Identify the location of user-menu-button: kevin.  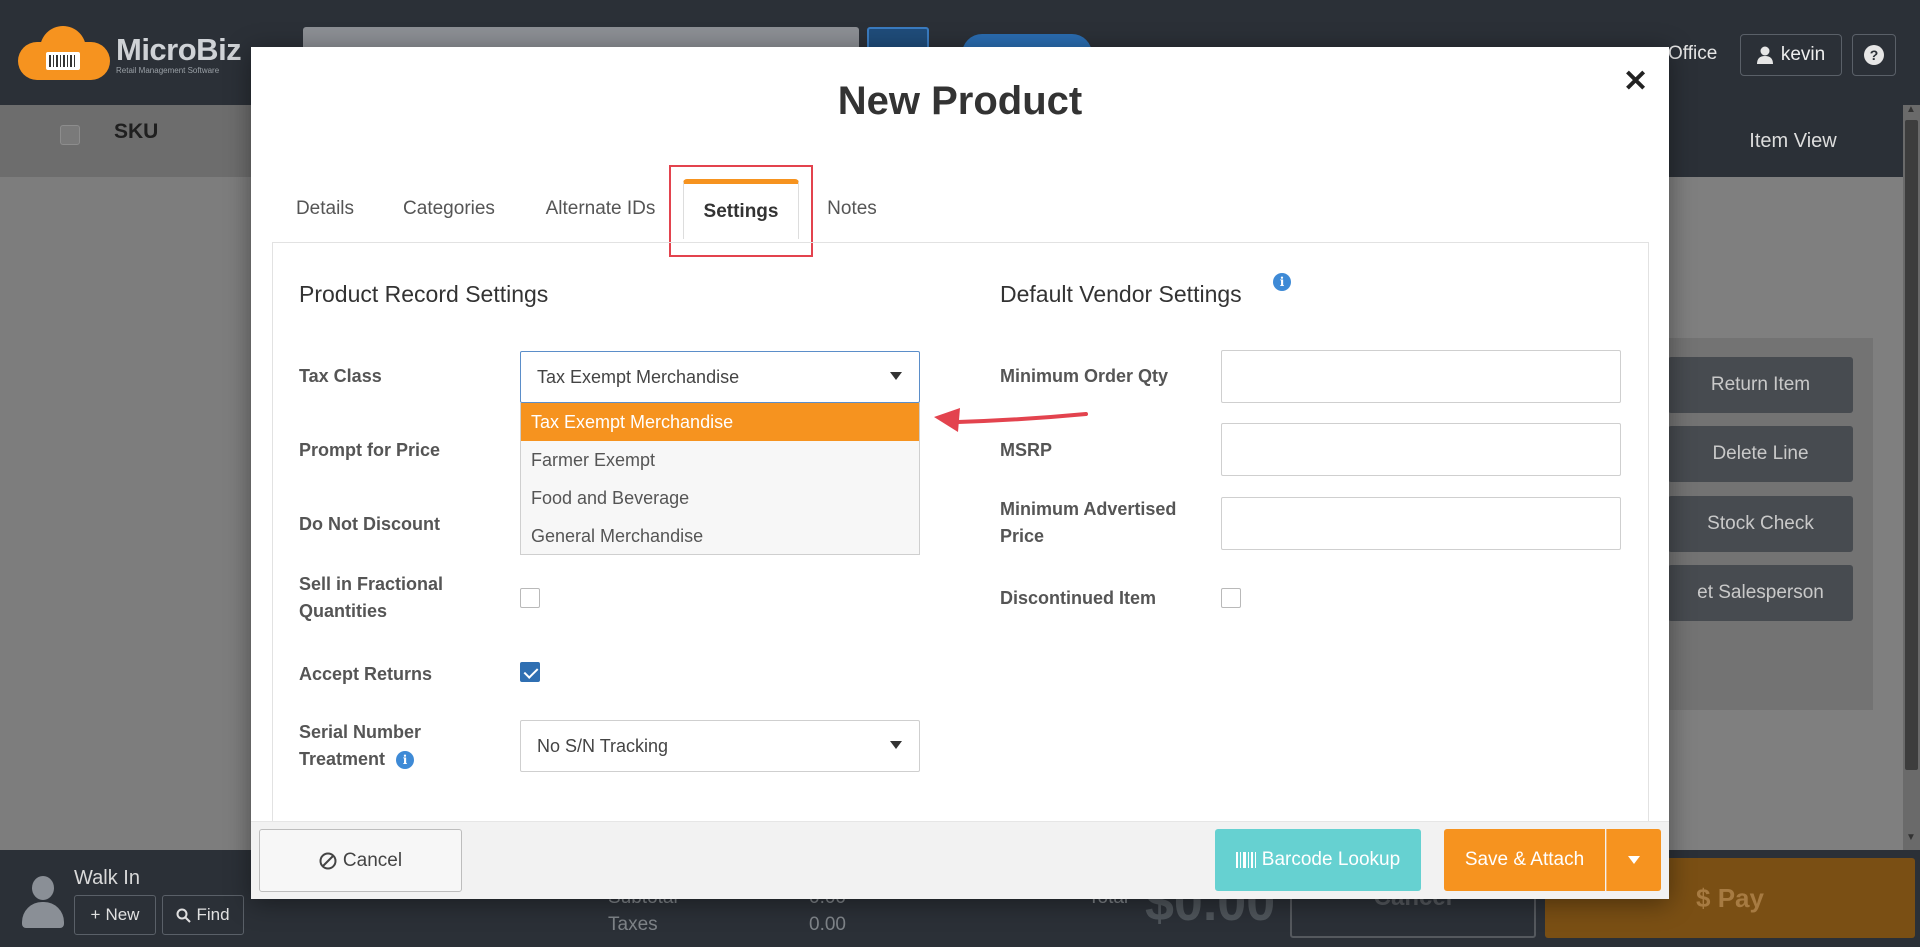
(1791, 55).